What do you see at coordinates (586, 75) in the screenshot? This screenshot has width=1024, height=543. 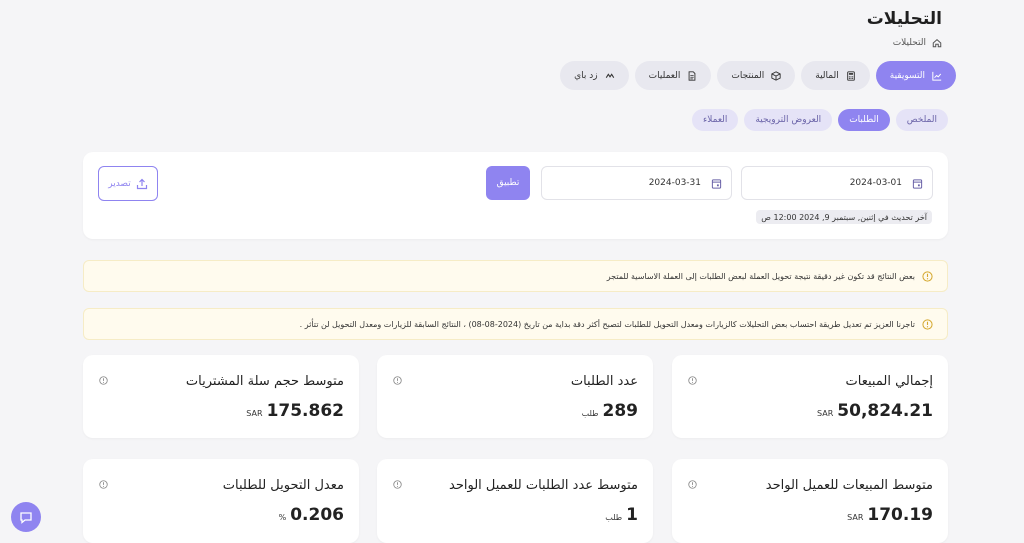 I see `tab-label: زد باي` at bounding box center [586, 75].